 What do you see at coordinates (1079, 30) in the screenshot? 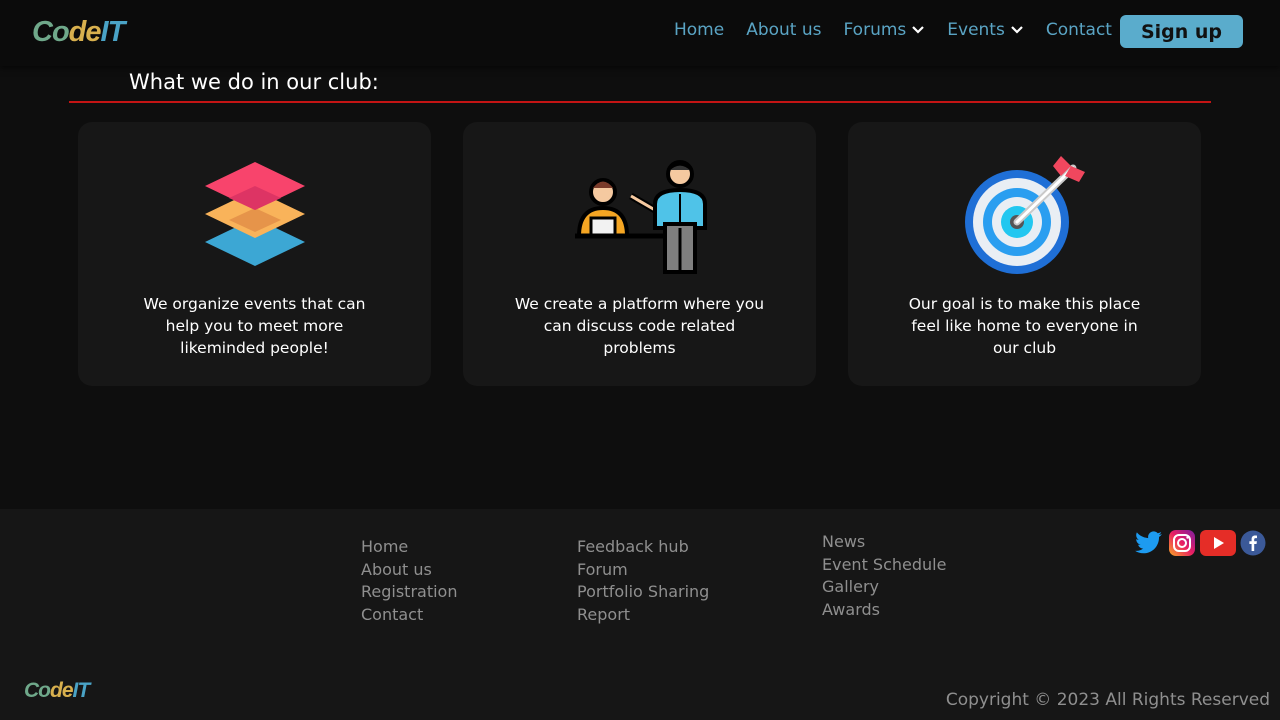
I see `nav-contact: Contact` at bounding box center [1079, 30].